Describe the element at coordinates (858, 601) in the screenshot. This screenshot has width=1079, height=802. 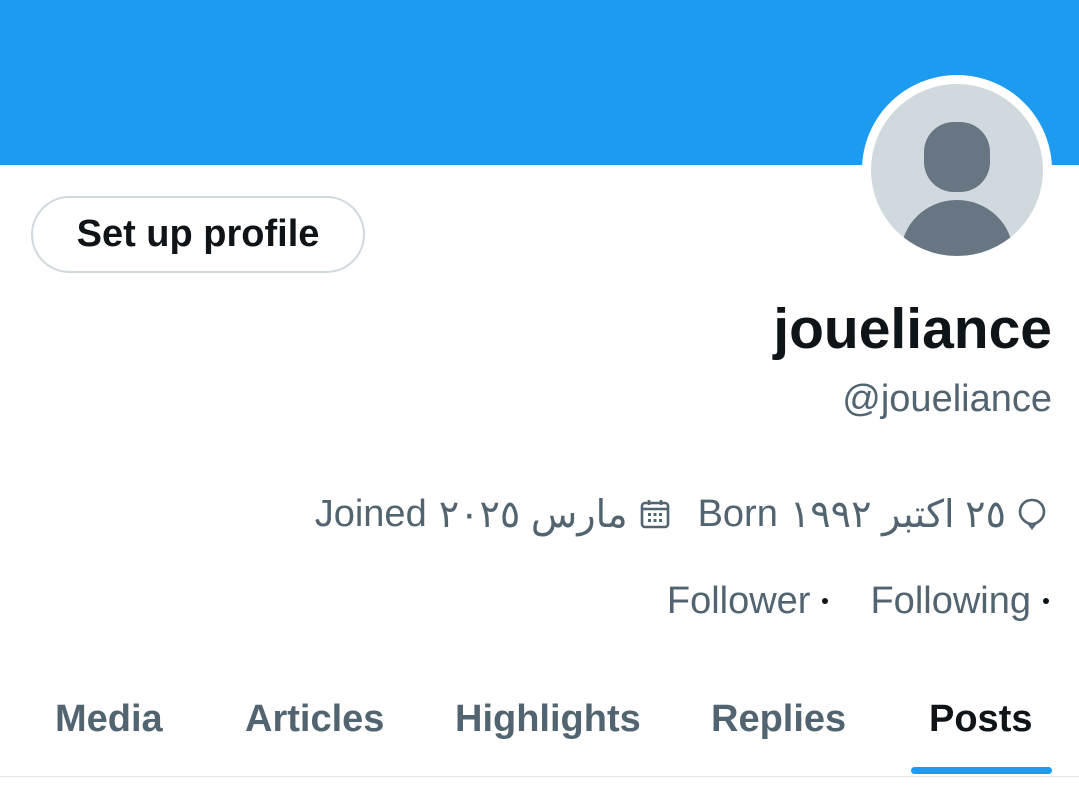
I see `follow-stats-row: Follower Following` at that location.